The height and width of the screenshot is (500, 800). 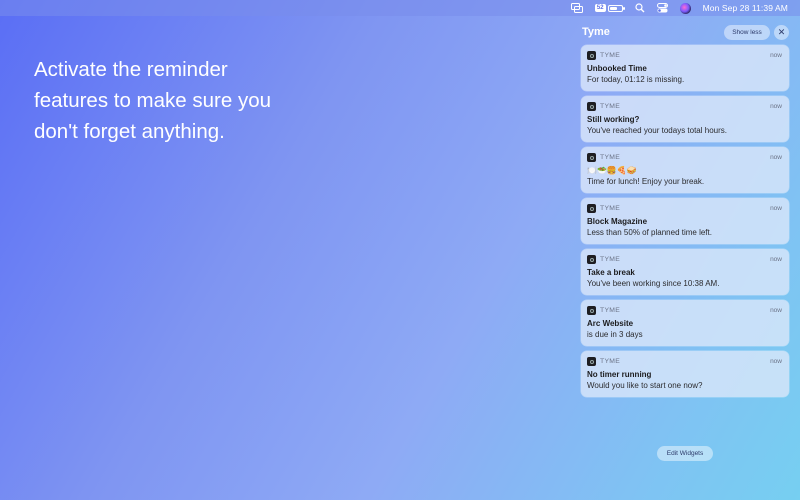 I want to click on notification-body: For today, 01:12 is missing., so click(x=636, y=79).